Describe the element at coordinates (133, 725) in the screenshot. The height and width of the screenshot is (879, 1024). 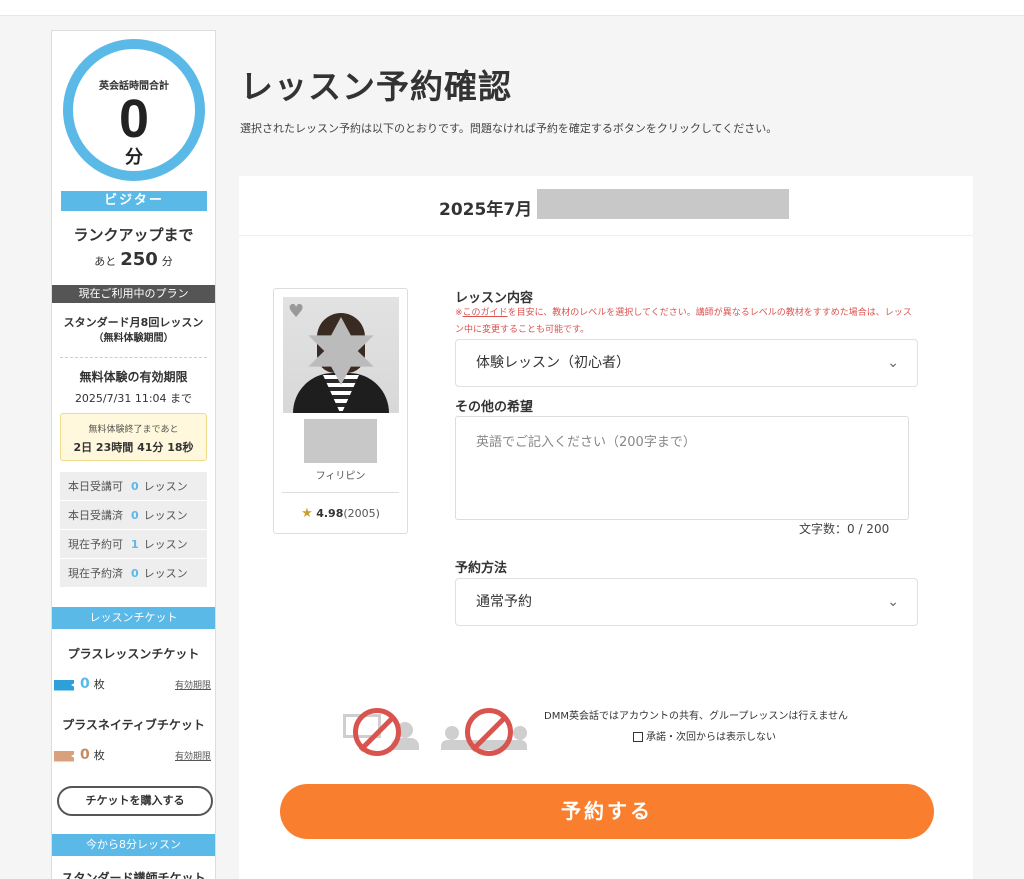
I see `native-ticket-title: プラスネイティブチケット` at that location.